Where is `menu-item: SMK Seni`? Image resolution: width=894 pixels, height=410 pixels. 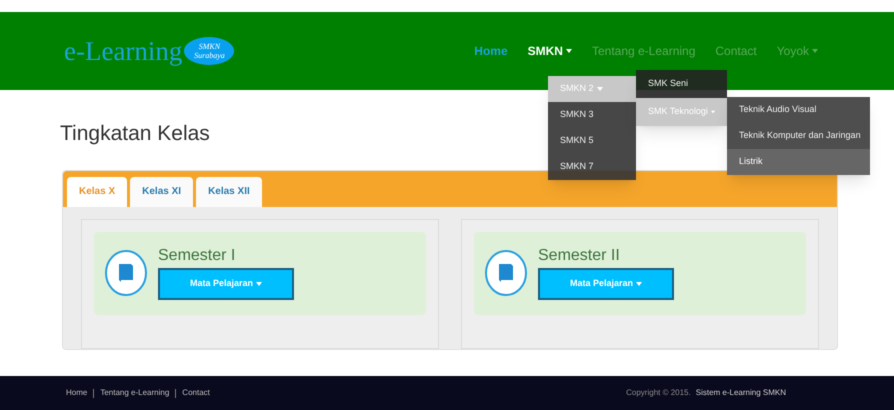
menu-item: SMK Seni is located at coordinates (681, 84).